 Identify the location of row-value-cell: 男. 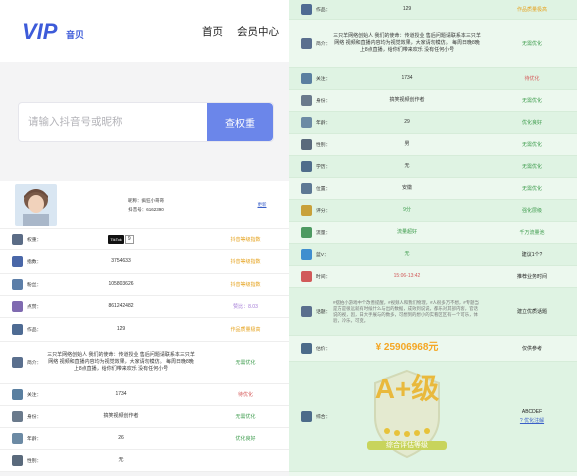
(407, 144).